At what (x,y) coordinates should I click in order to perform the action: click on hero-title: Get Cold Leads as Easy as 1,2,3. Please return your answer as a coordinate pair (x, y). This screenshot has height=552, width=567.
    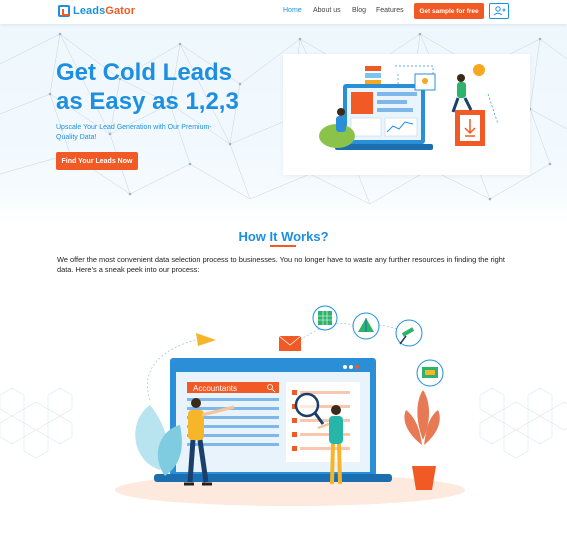
    Looking at the image, I should click on (147, 87).